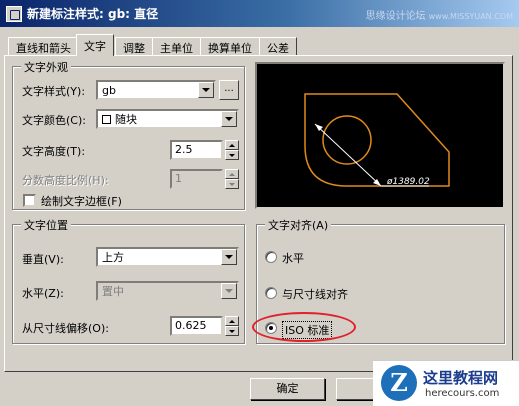 The width and height of the screenshot is (519, 406). What do you see at coordinates (134, 46) in the screenshot?
I see `tab-fit: 调整` at bounding box center [134, 46].